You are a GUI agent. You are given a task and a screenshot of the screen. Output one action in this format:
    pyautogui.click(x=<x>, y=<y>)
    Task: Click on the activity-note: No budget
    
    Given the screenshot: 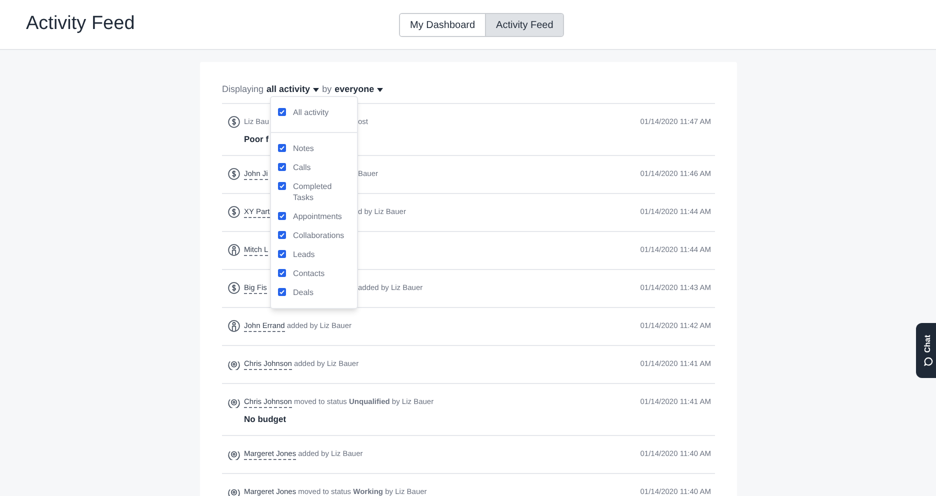 What is the action you would take?
    pyautogui.click(x=266, y=419)
    